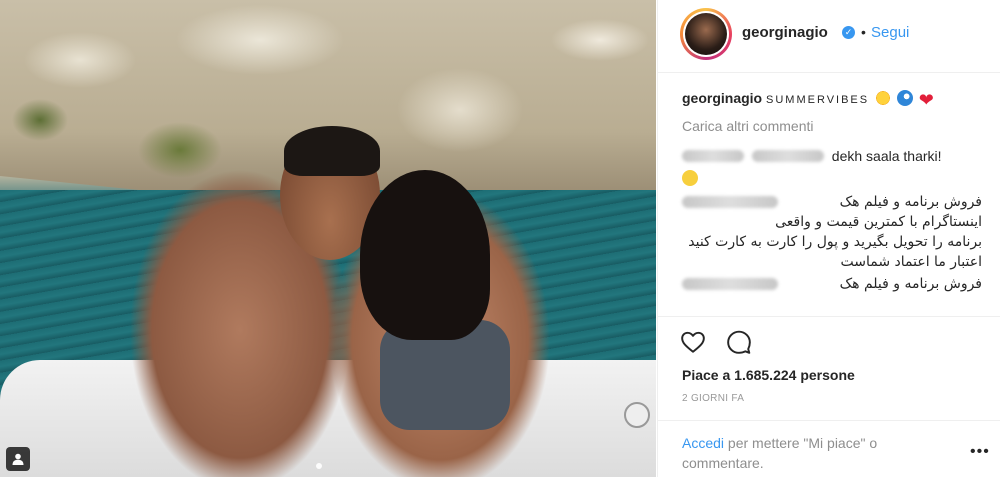  I want to click on carousel-indicator-dot, so click(319, 466).